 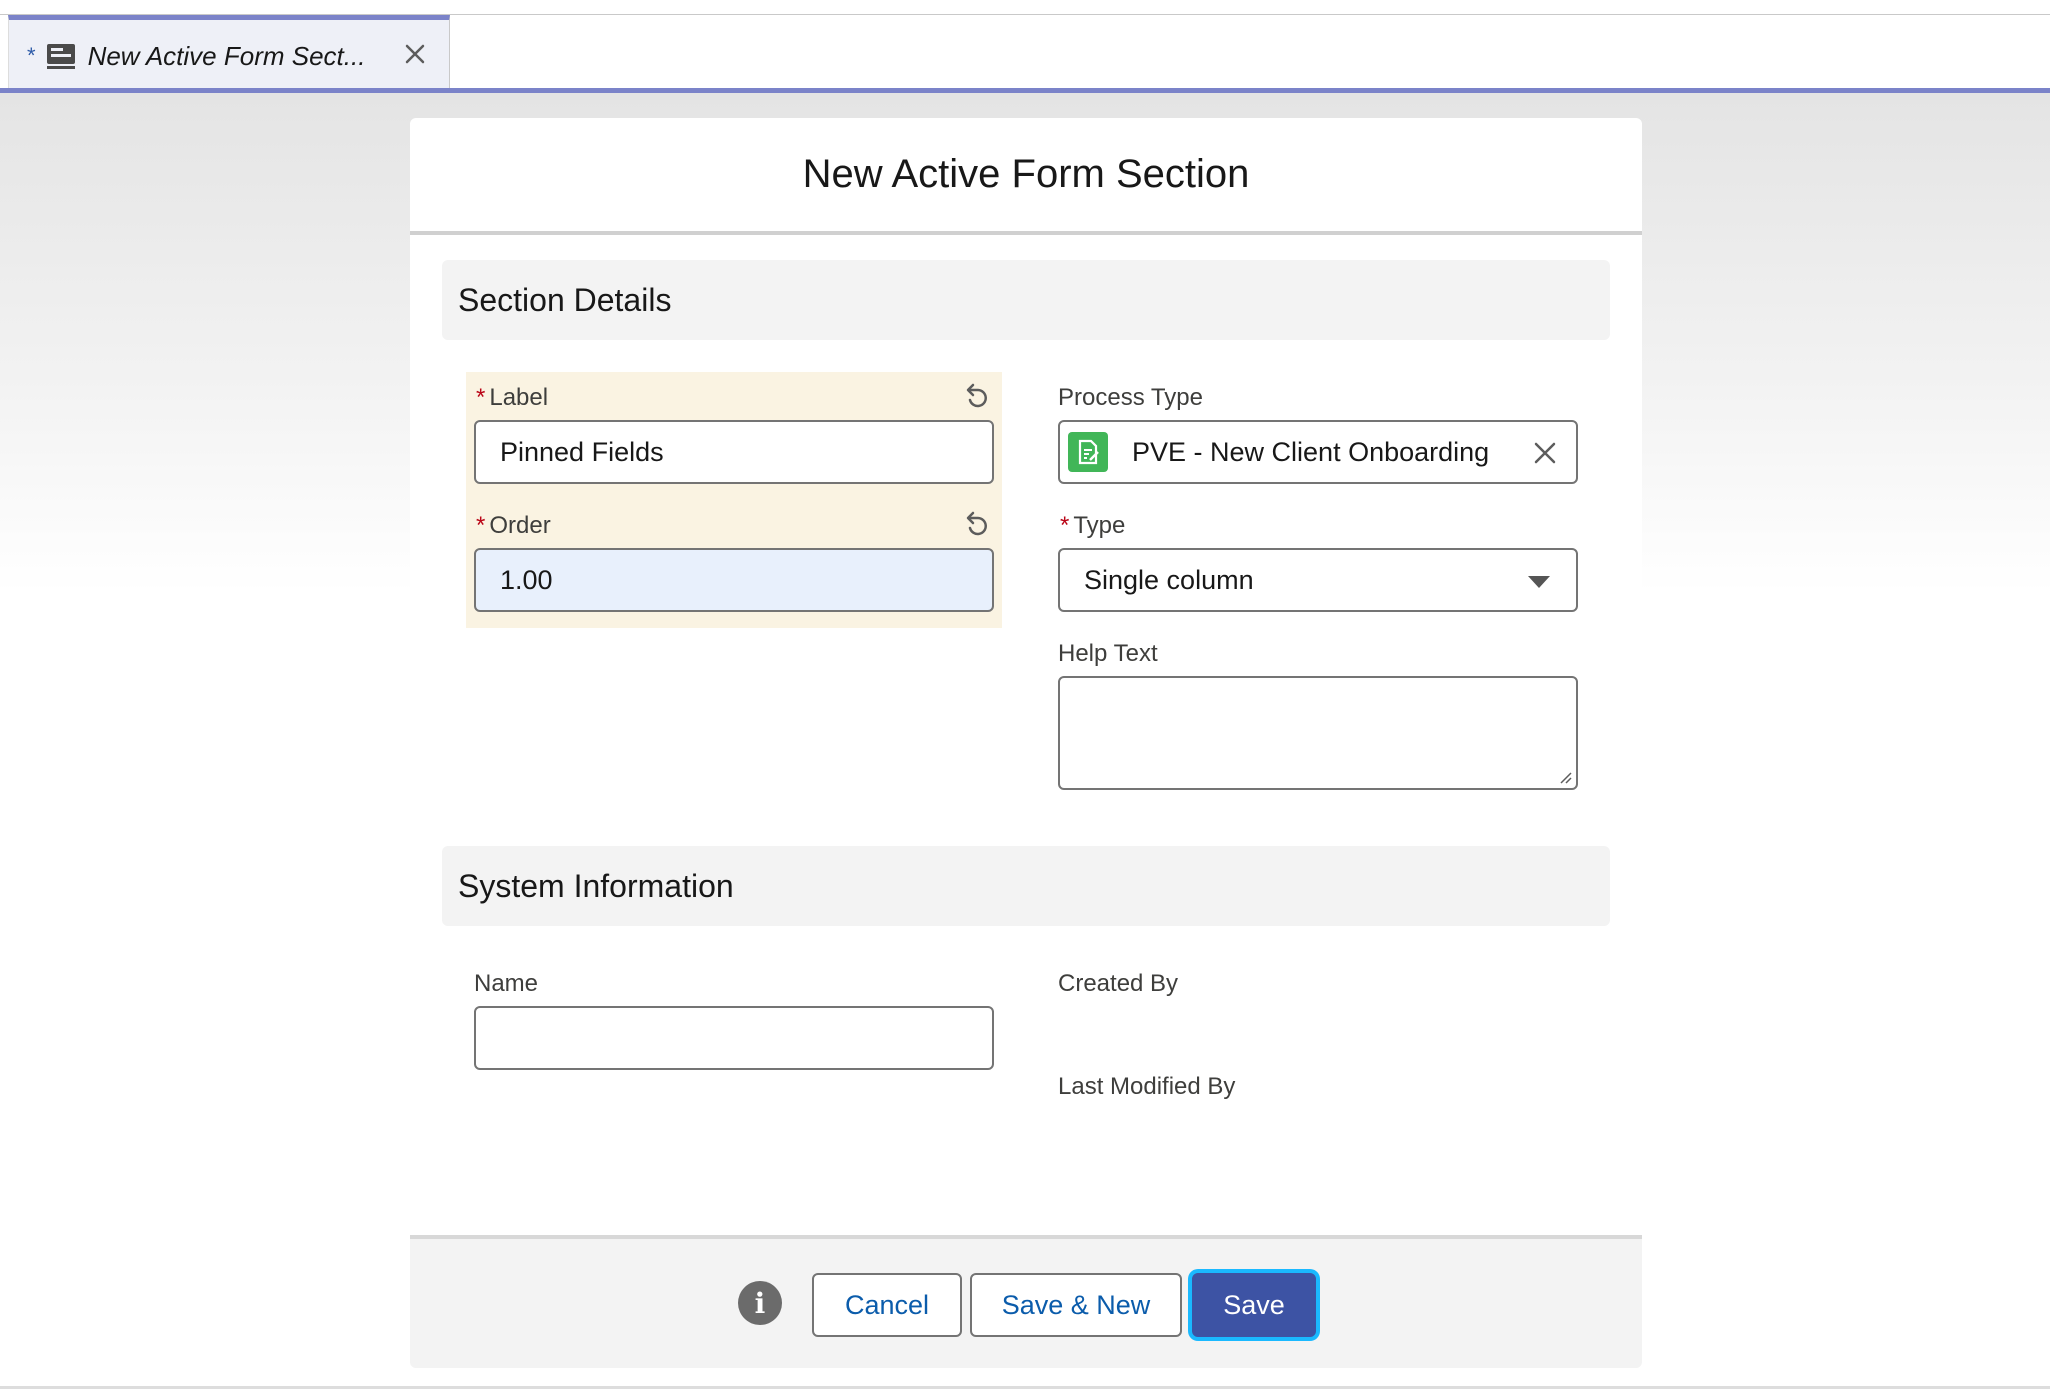 I want to click on cancel-button: Cancel, so click(x=887, y=1305).